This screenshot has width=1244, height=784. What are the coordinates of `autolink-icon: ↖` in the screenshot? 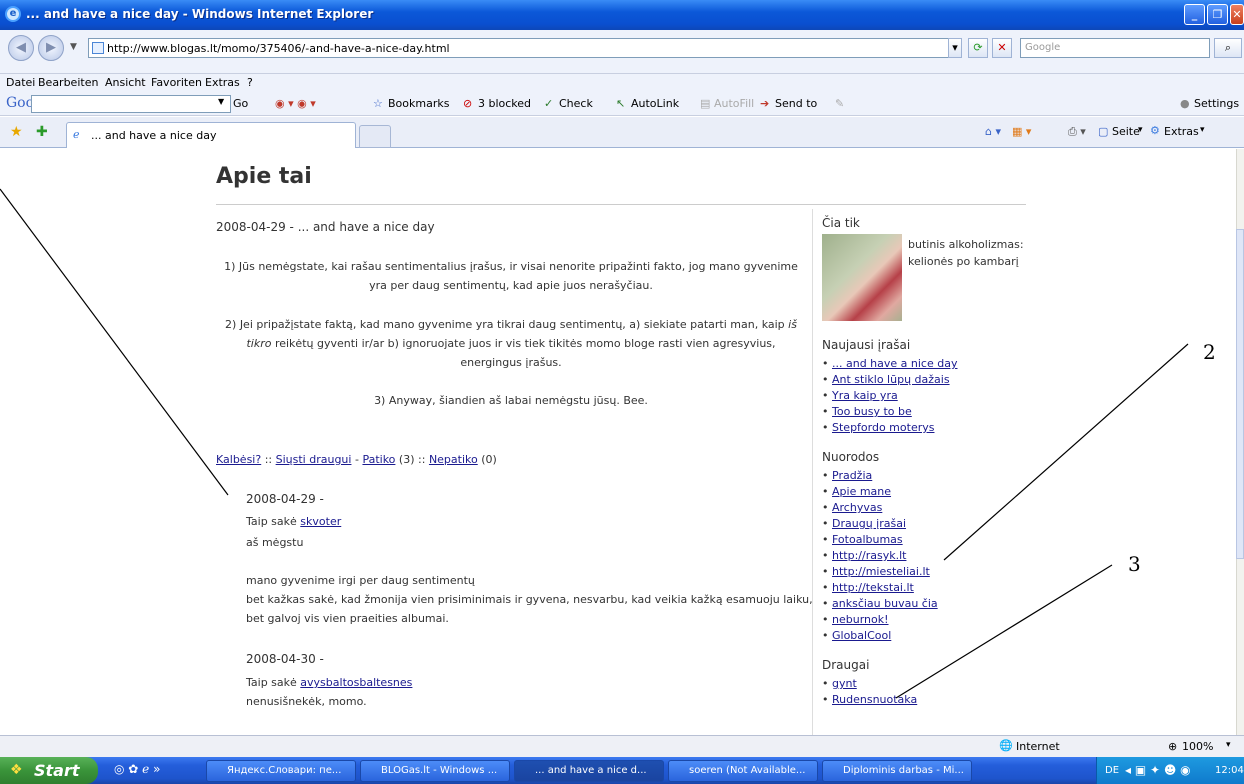 It's located at (621, 103).